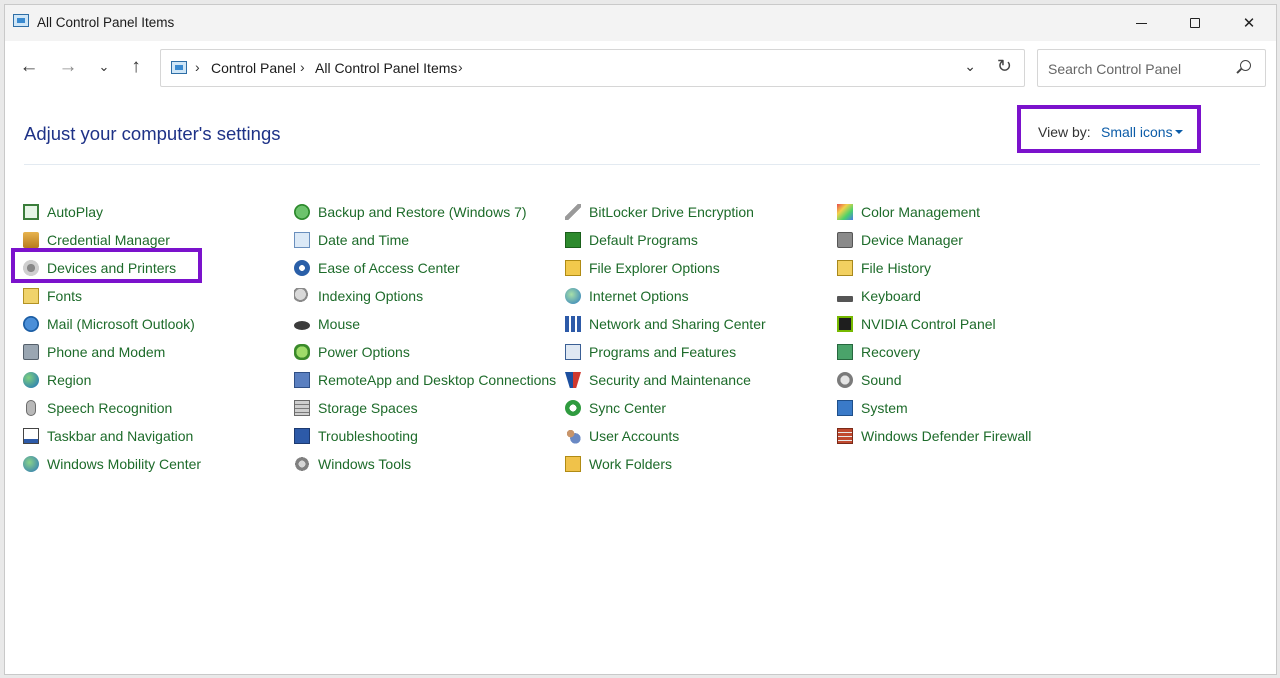 The image size is (1280, 678). Describe the element at coordinates (112, 380) in the screenshot. I see `control-panel-item: Region` at that location.